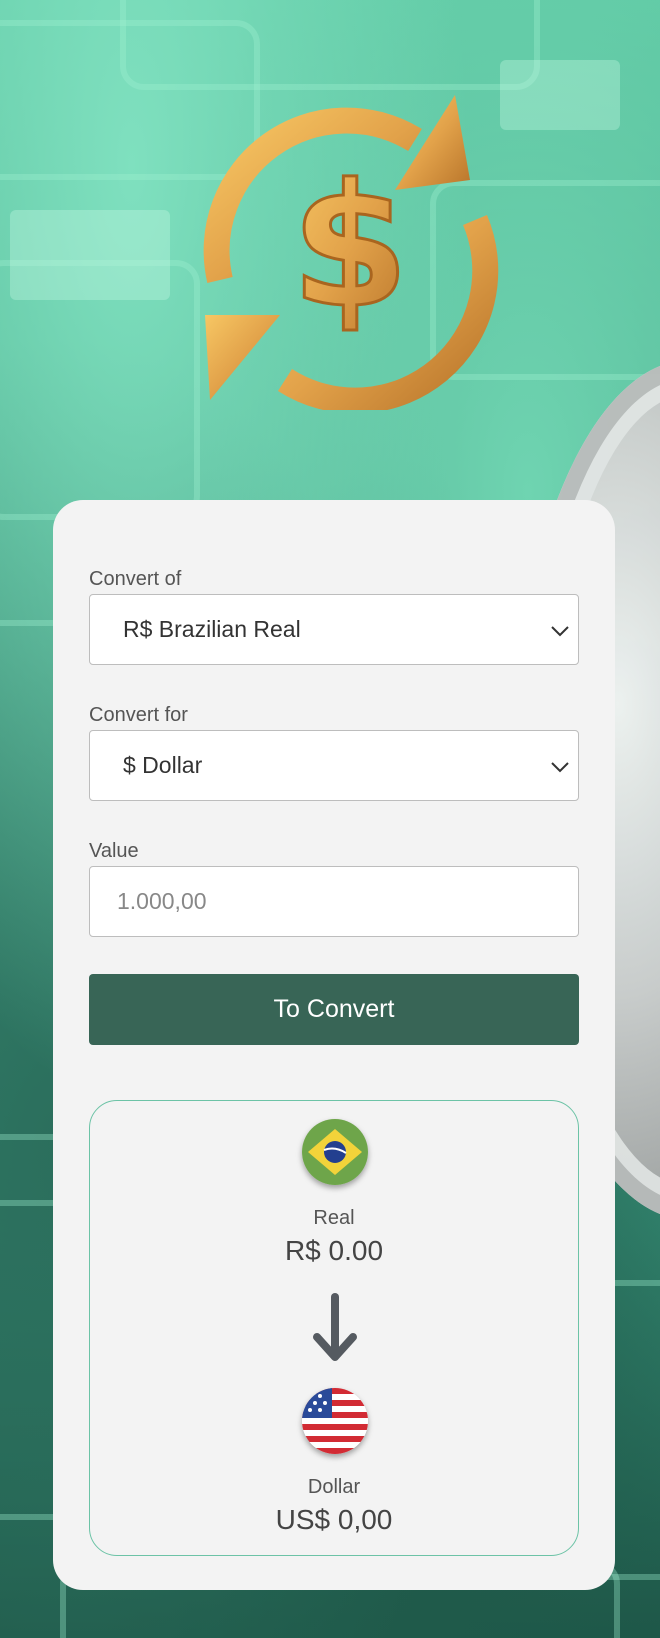 This screenshot has width=660, height=1638. What do you see at coordinates (114, 851) in the screenshot?
I see `value-label: Value` at bounding box center [114, 851].